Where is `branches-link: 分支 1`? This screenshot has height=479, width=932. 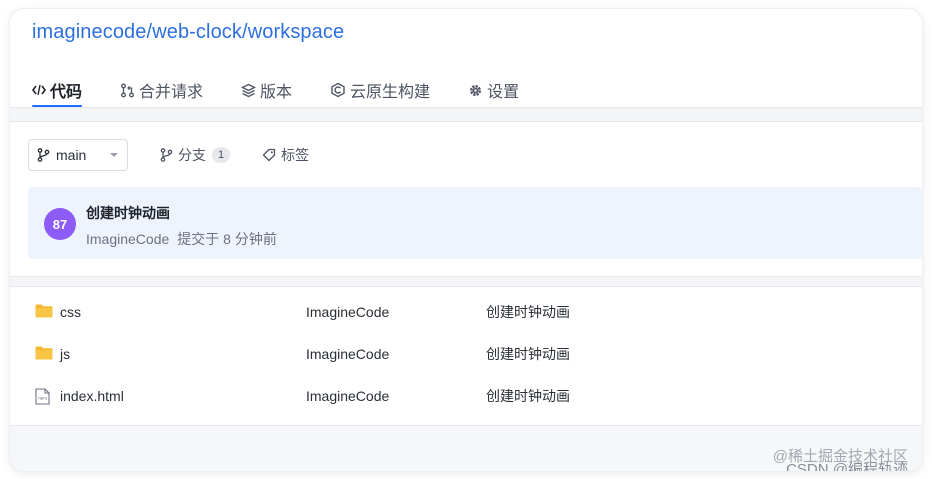
branches-link: 分支 1 is located at coordinates (195, 155).